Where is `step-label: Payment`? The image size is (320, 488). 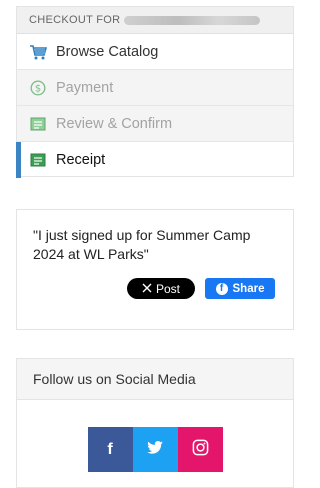
step-label: Payment is located at coordinates (85, 87).